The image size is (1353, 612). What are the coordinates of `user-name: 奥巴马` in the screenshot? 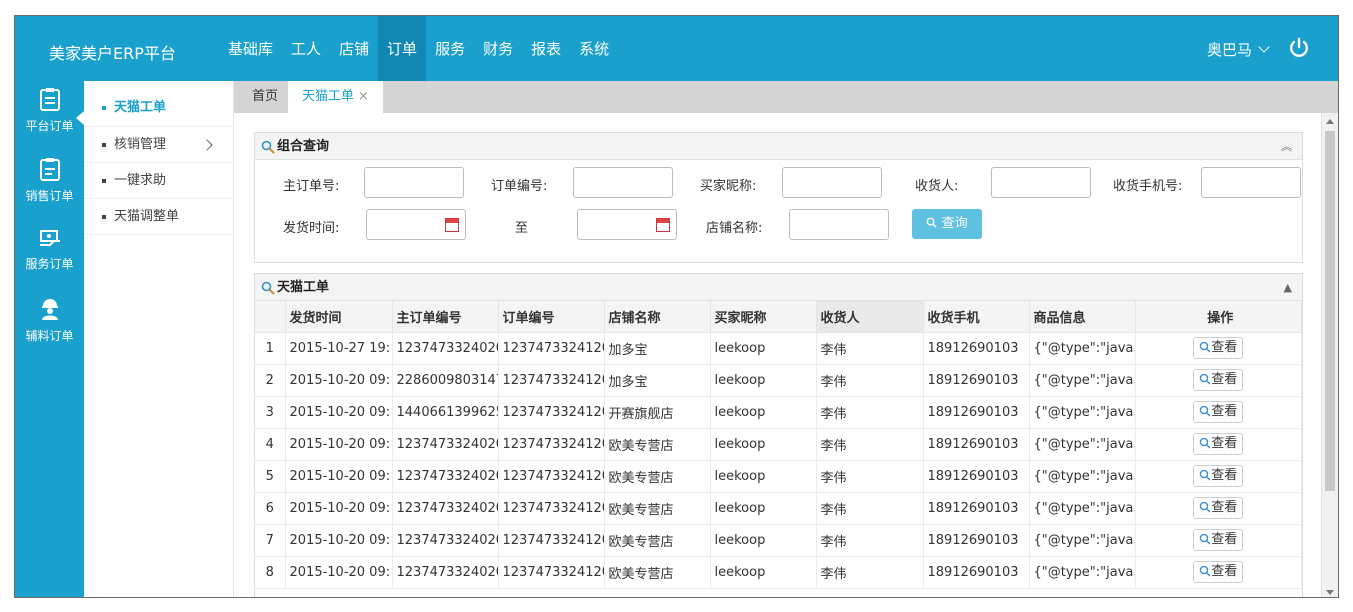 It's located at (1229, 50).